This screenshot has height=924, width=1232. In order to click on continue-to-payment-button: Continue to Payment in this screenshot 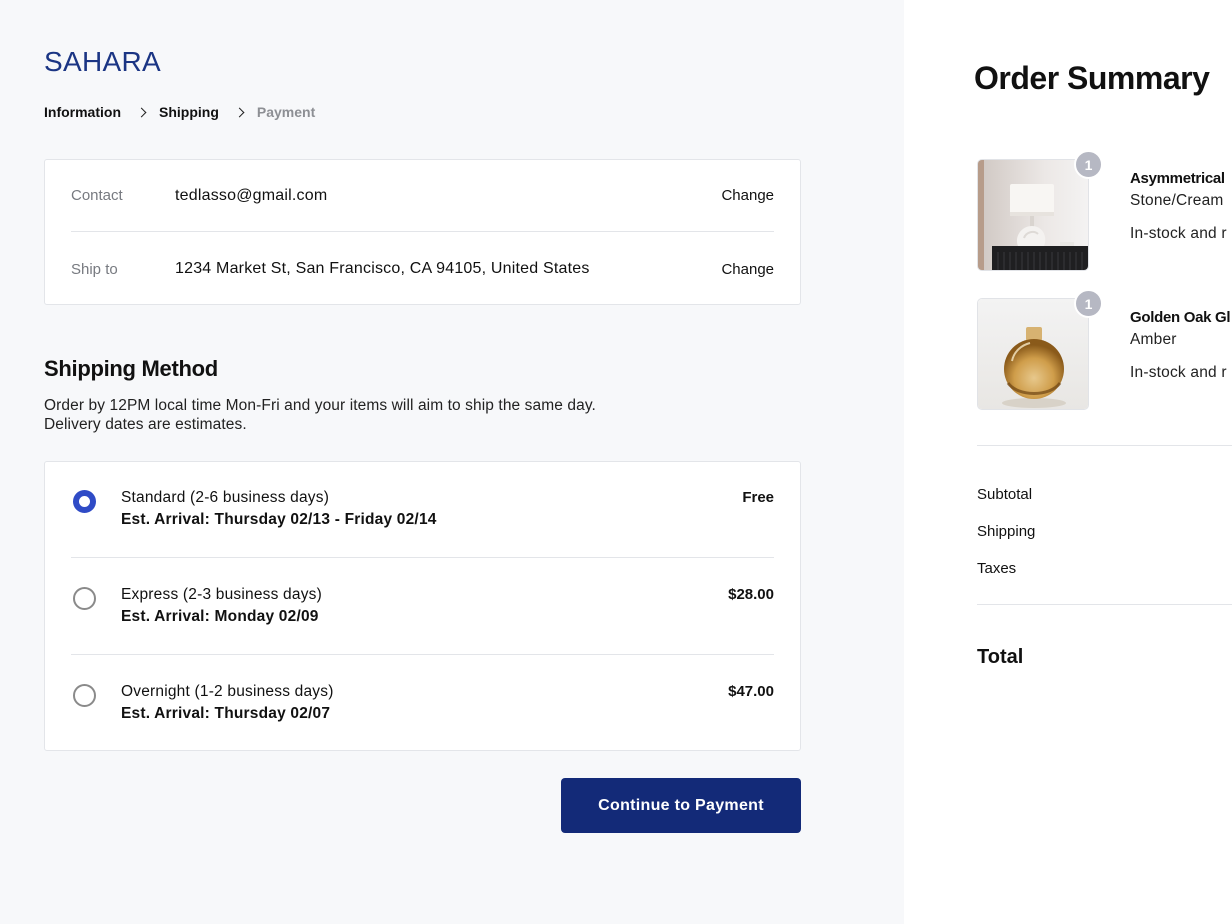, I will do `click(681, 805)`.